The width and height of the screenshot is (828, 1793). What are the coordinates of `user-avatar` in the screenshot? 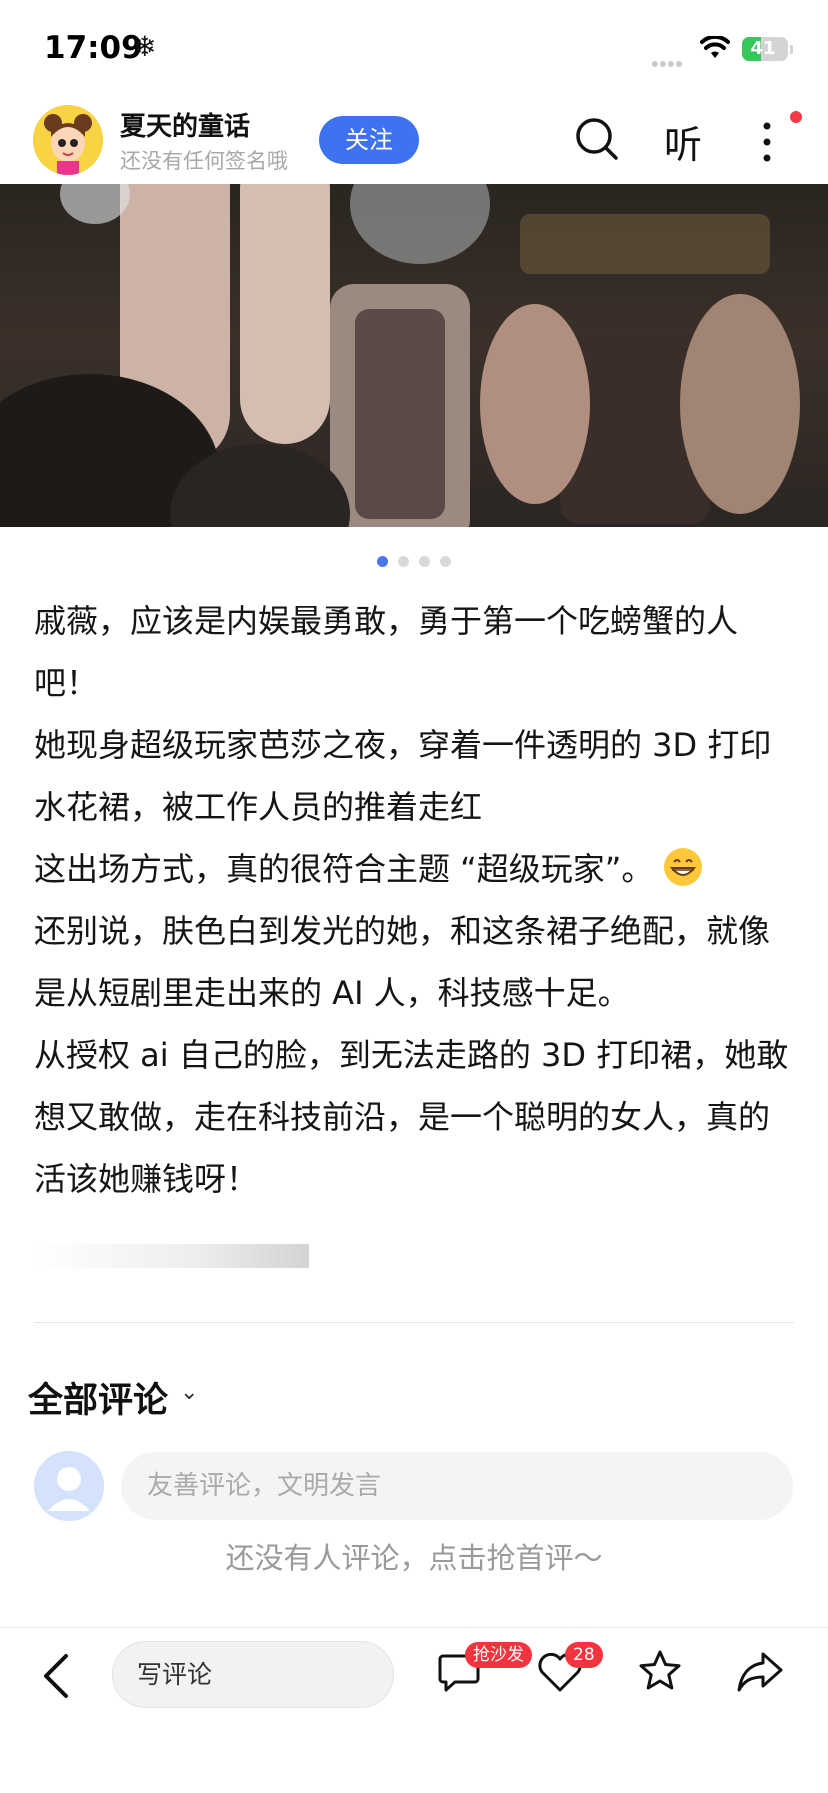 It's located at (69, 1486).